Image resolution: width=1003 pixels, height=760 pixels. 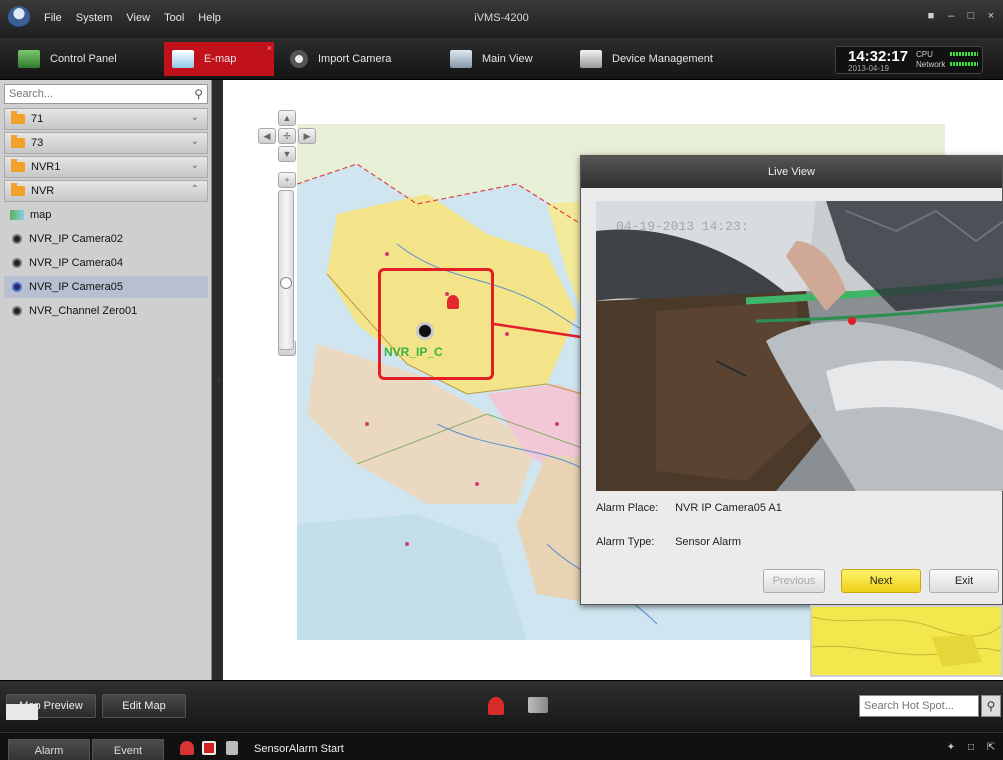 I want to click on import-camera-icon, so click(x=299, y=59).